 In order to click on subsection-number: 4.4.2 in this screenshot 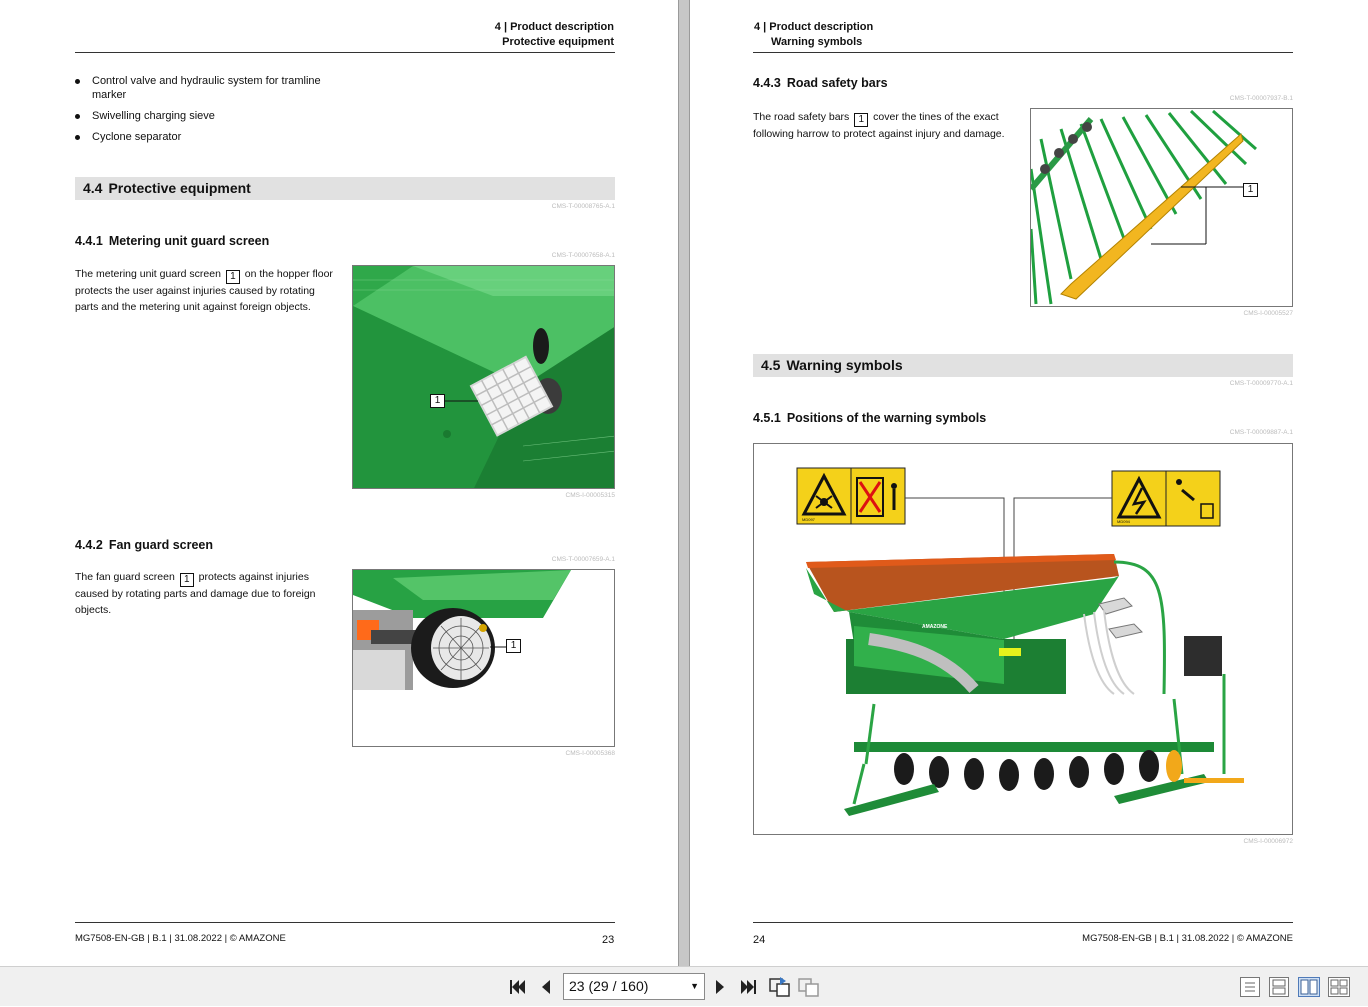, I will do `click(89, 545)`.